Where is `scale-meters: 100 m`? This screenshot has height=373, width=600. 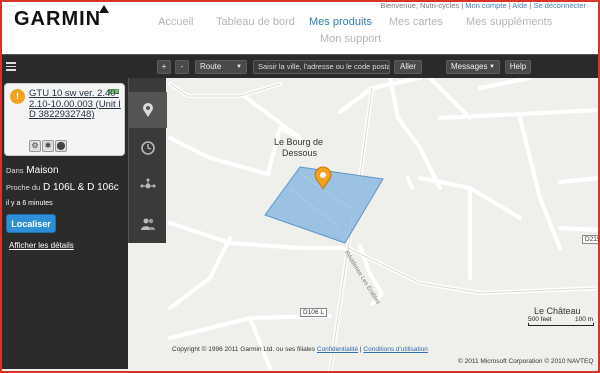 scale-meters: 100 m is located at coordinates (584, 319).